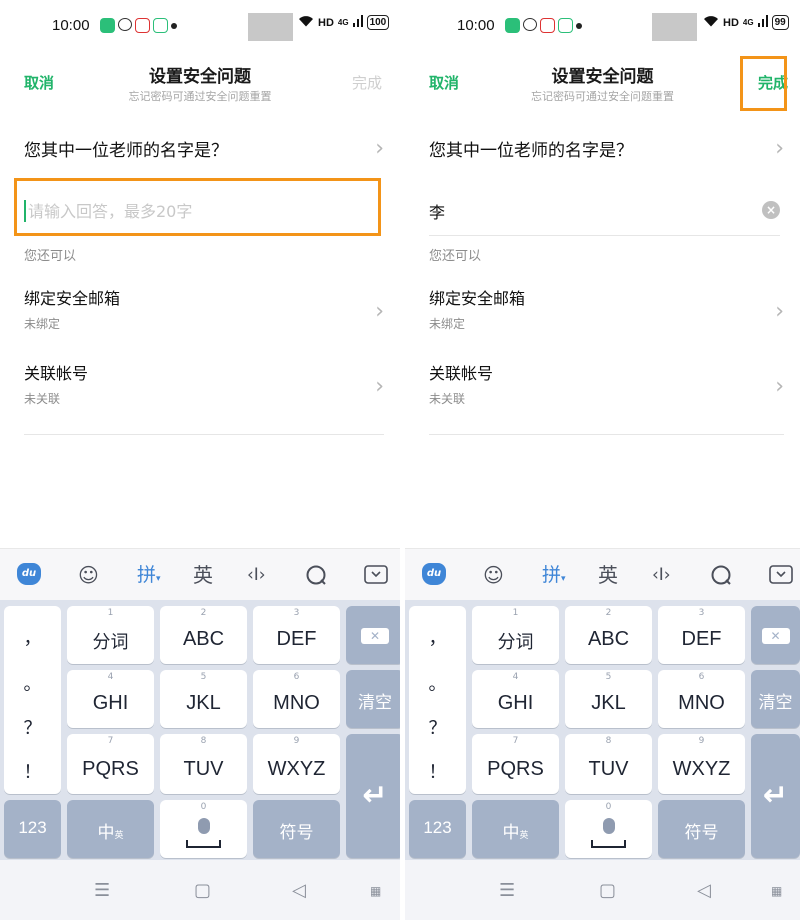 This screenshot has width=800, height=920. I want to click on item-sub: 未绑定, so click(447, 324).